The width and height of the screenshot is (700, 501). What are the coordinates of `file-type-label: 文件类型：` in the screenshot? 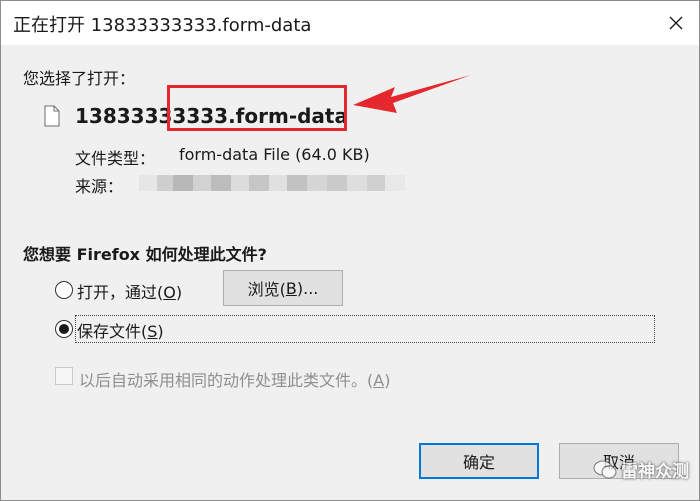 It's located at (115, 158).